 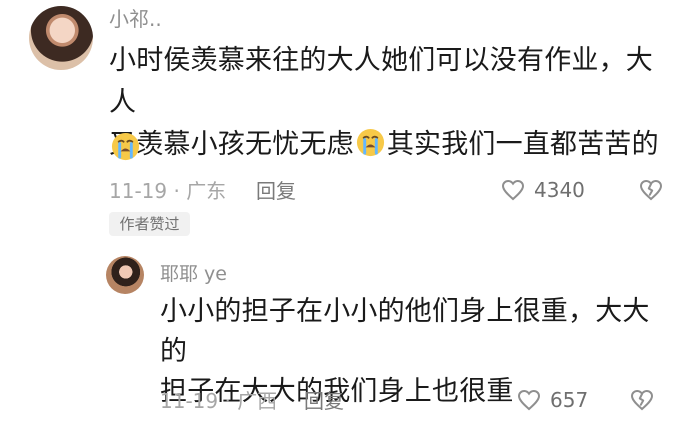 I want to click on like-count: 4340, so click(x=559, y=190).